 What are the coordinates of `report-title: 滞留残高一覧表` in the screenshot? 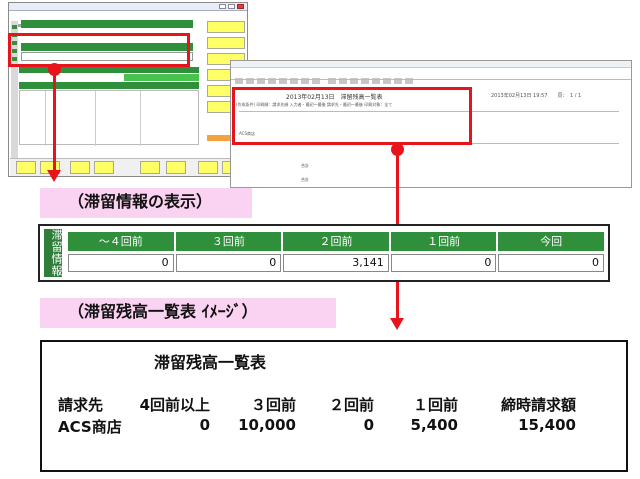 It's located at (210, 362).